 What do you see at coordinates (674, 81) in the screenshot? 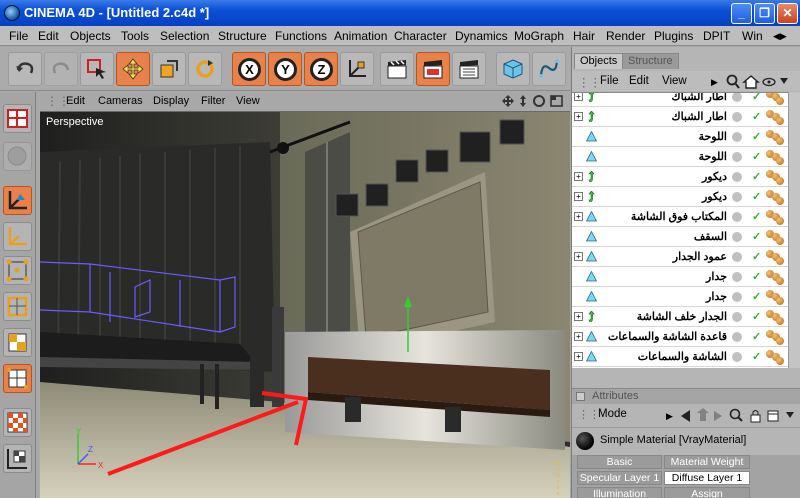
I see `objects-menu-view: View` at bounding box center [674, 81].